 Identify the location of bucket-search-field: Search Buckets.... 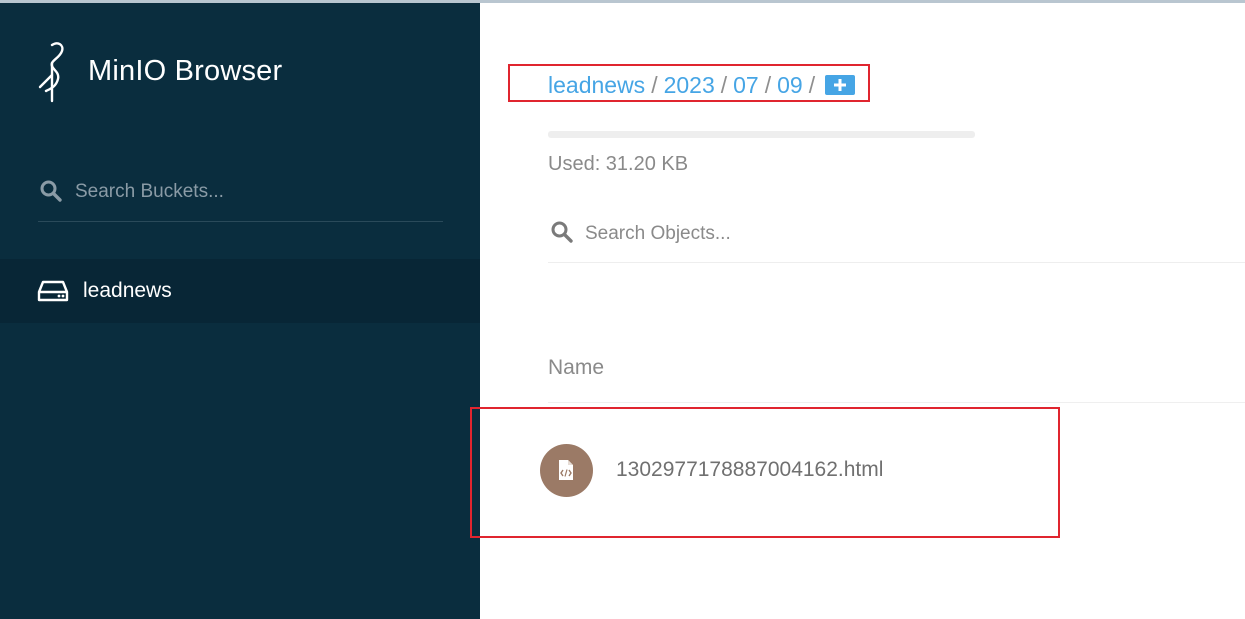
(240, 197).